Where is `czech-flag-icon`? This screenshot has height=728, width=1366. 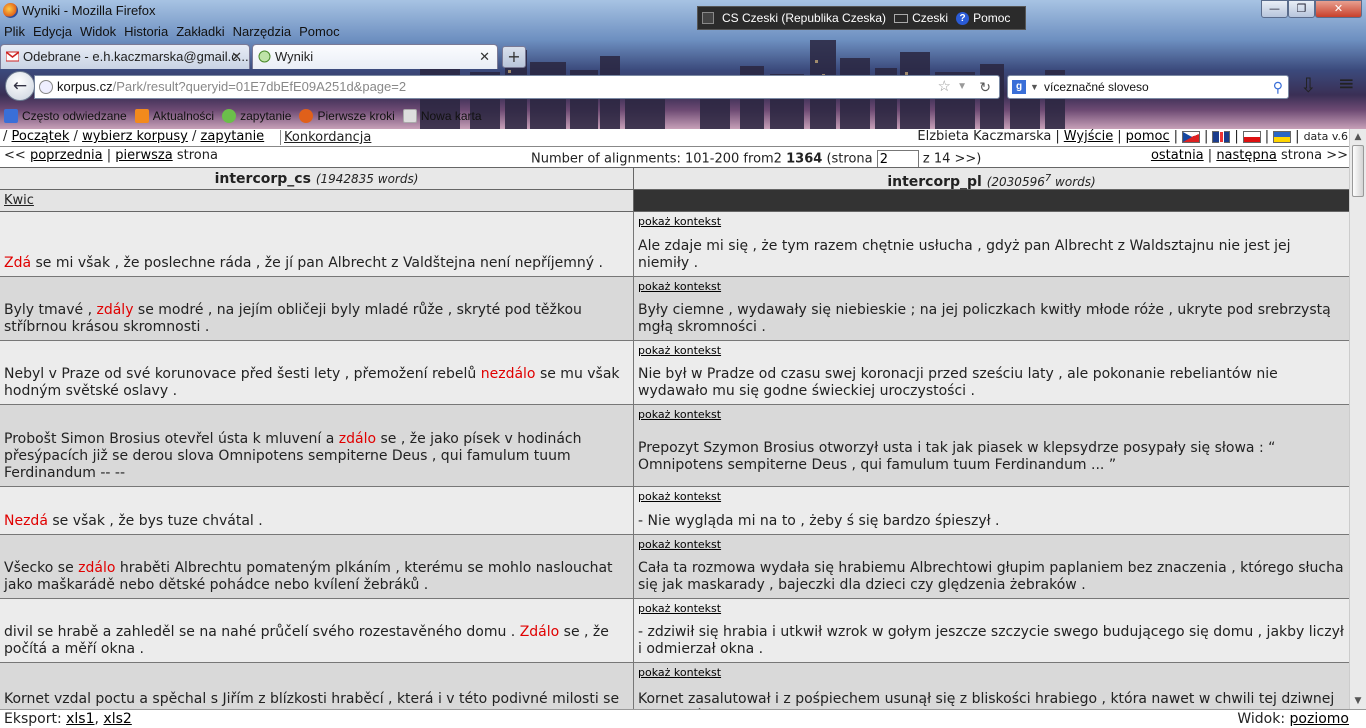 czech-flag-icon is located at coordinates (1191, 136).